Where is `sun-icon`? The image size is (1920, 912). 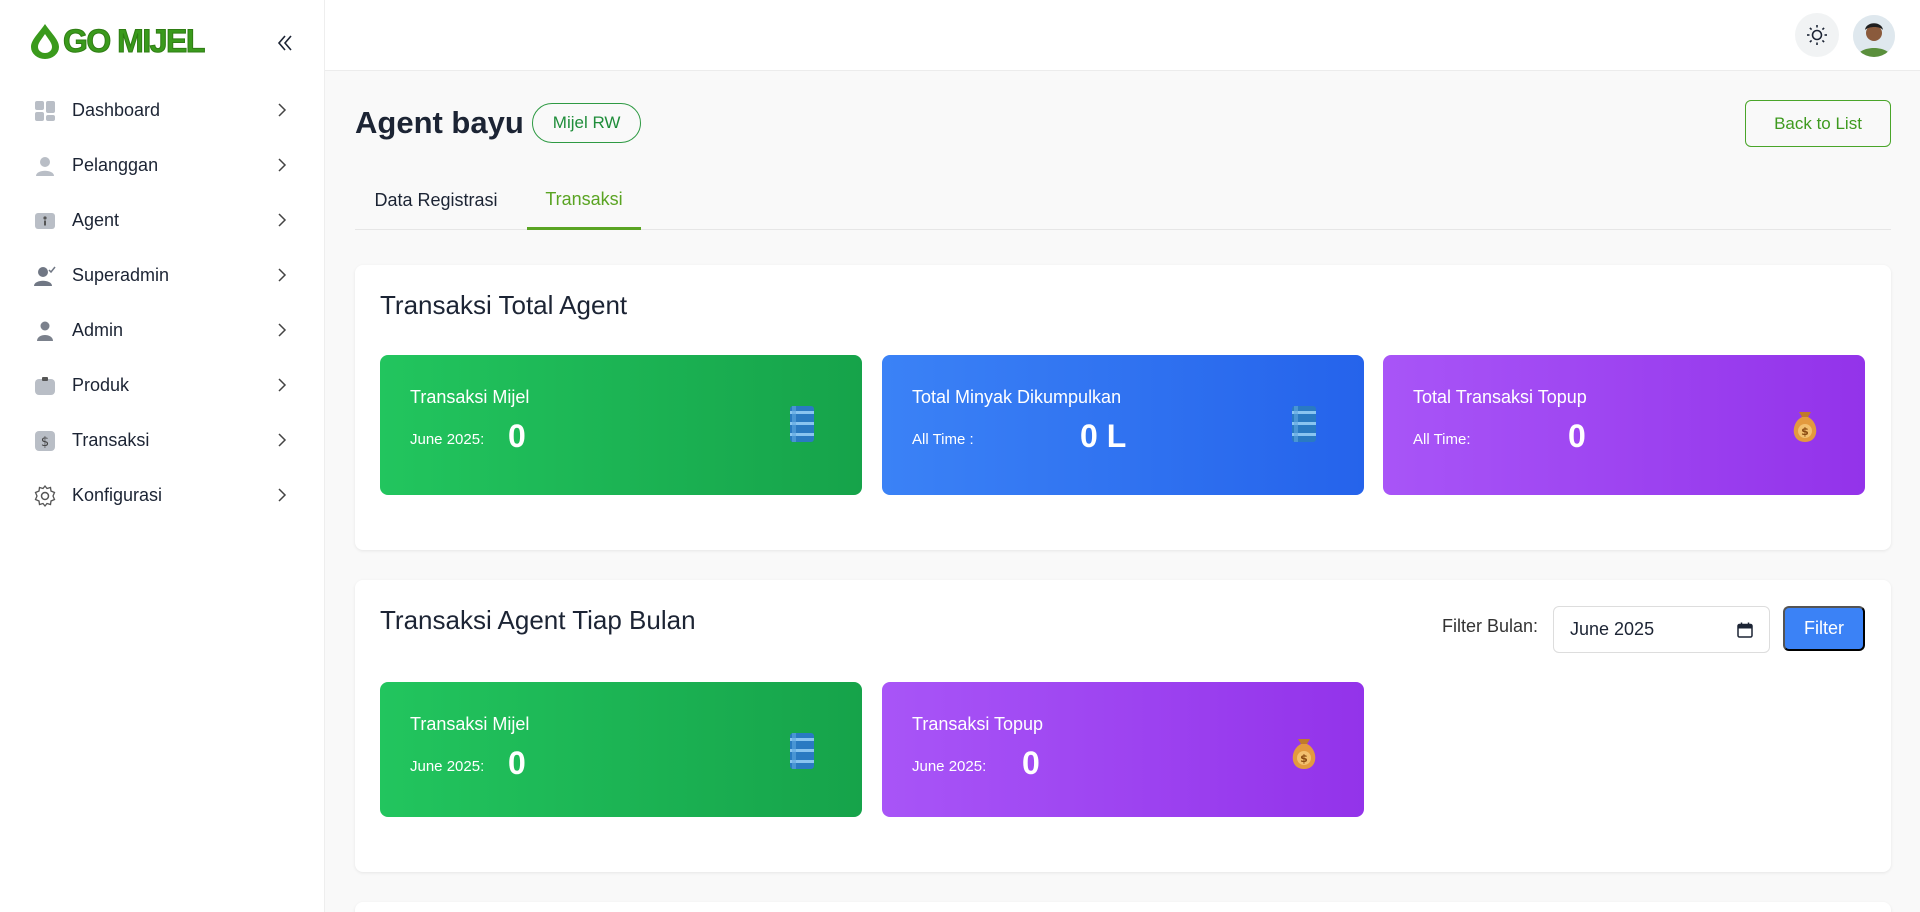
sun-icon is located at coordinates (1817, 35).